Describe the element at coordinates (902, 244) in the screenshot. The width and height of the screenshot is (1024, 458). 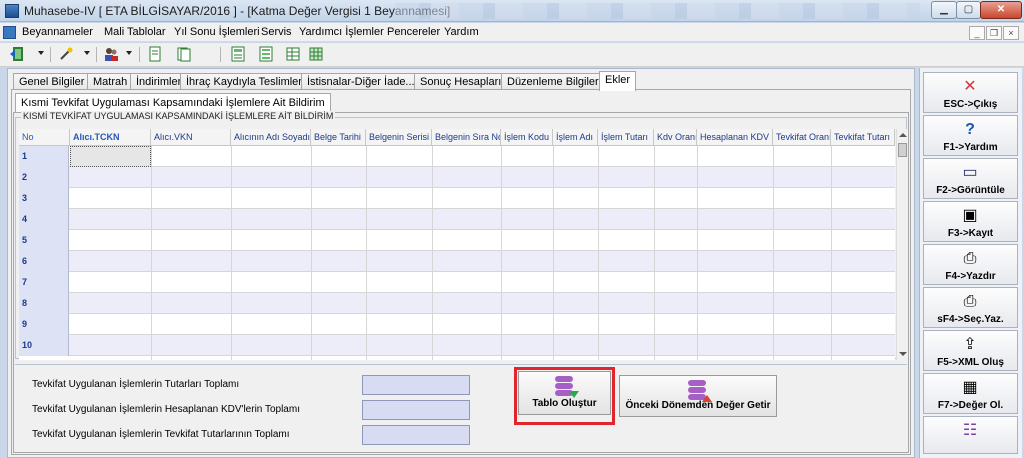
I see `vertical-scrollbar` at that location.